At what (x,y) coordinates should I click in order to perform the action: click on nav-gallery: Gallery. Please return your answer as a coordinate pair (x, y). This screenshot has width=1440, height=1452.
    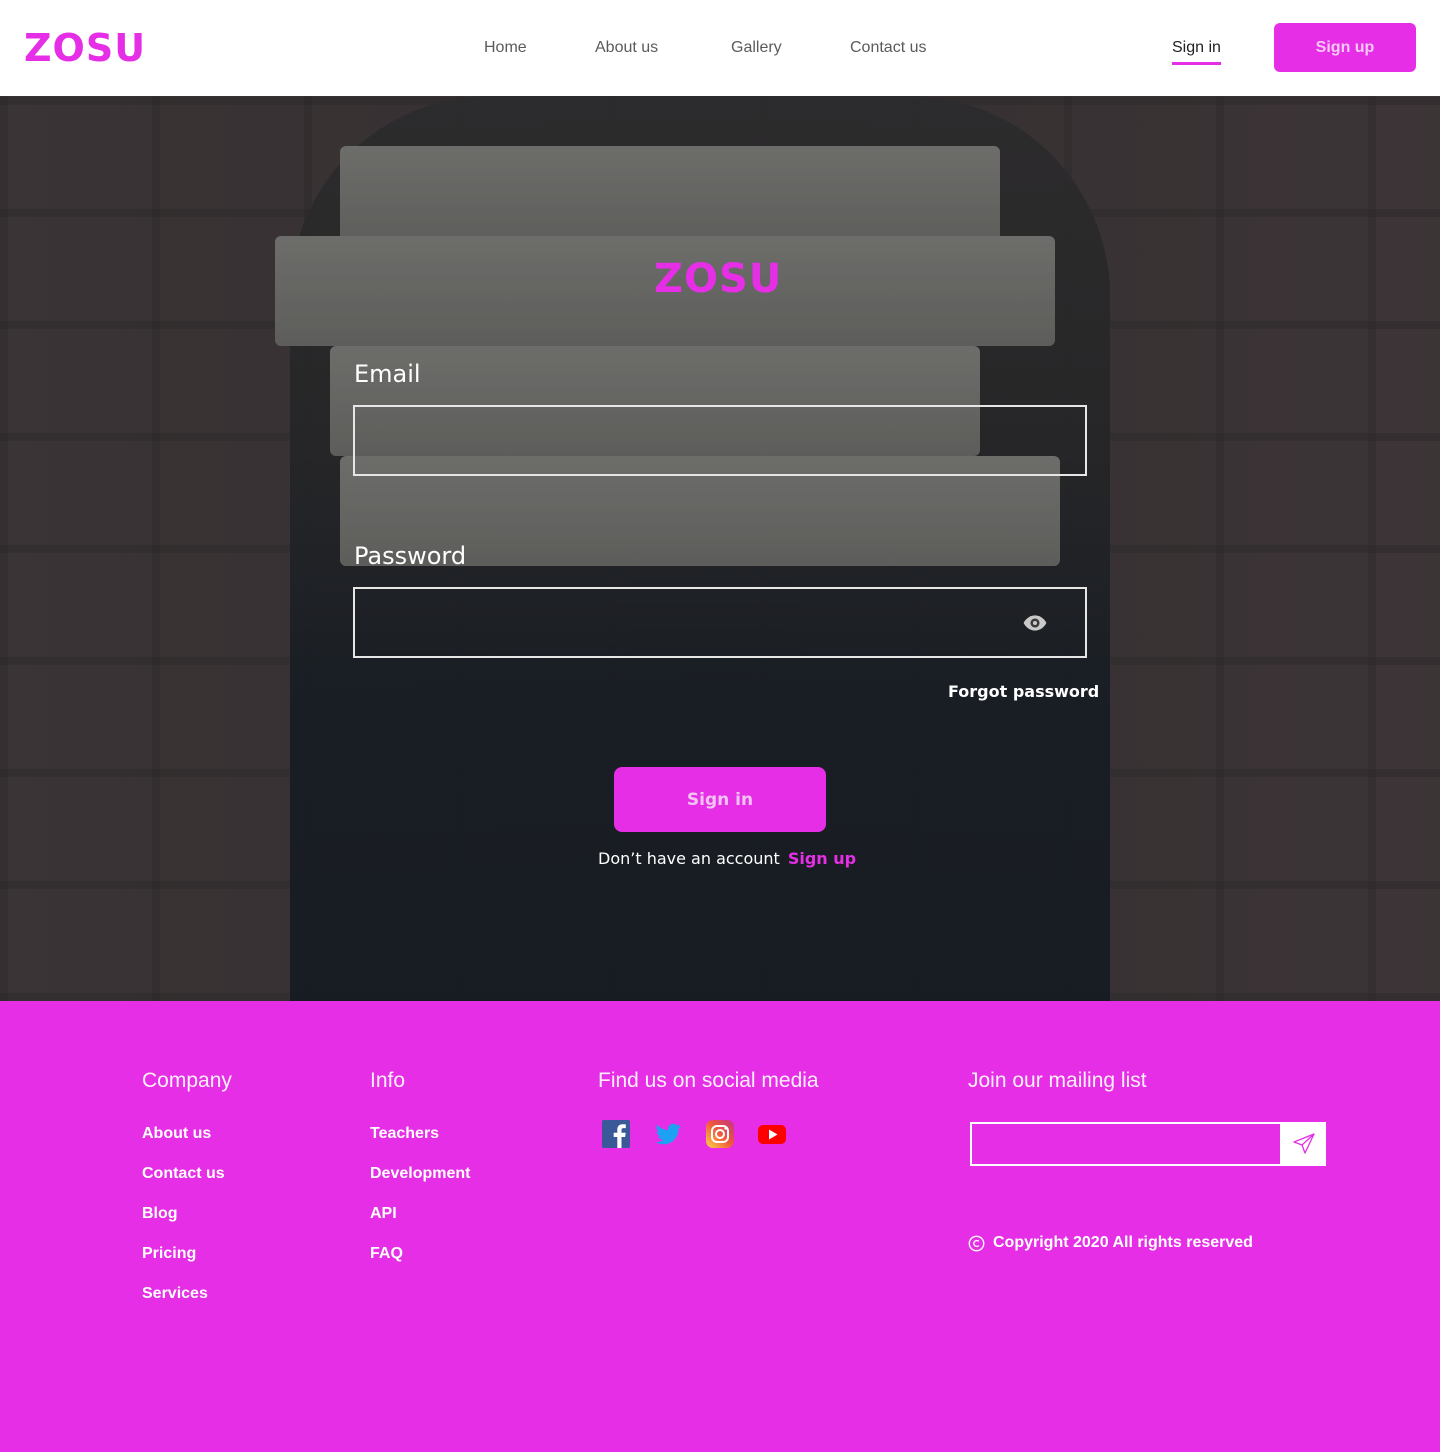
    Looking at the image, I should click on (756, 48).